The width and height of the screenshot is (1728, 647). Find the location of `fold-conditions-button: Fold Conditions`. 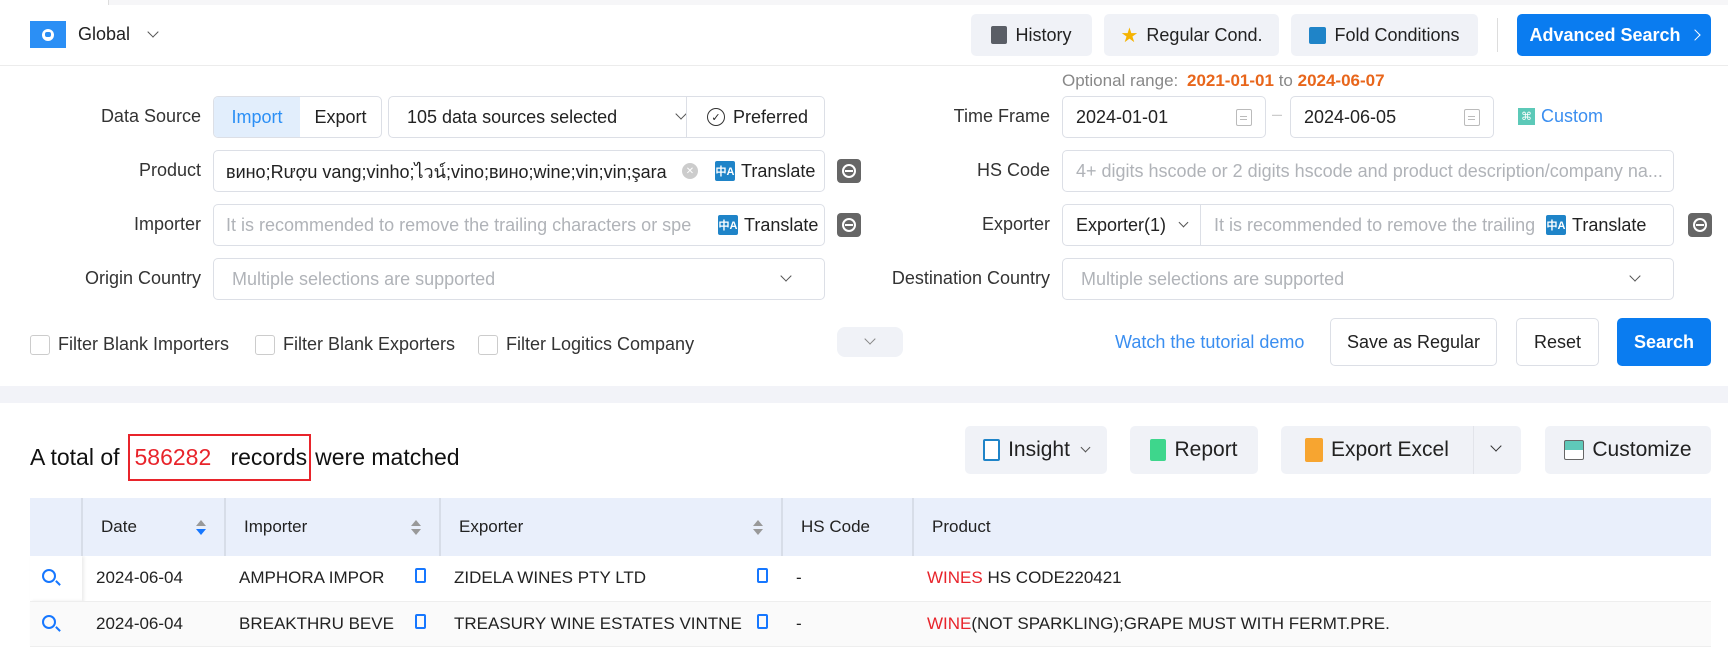

fold-conditions-button: Fold Conditions is located at coordinates (1384, 35).